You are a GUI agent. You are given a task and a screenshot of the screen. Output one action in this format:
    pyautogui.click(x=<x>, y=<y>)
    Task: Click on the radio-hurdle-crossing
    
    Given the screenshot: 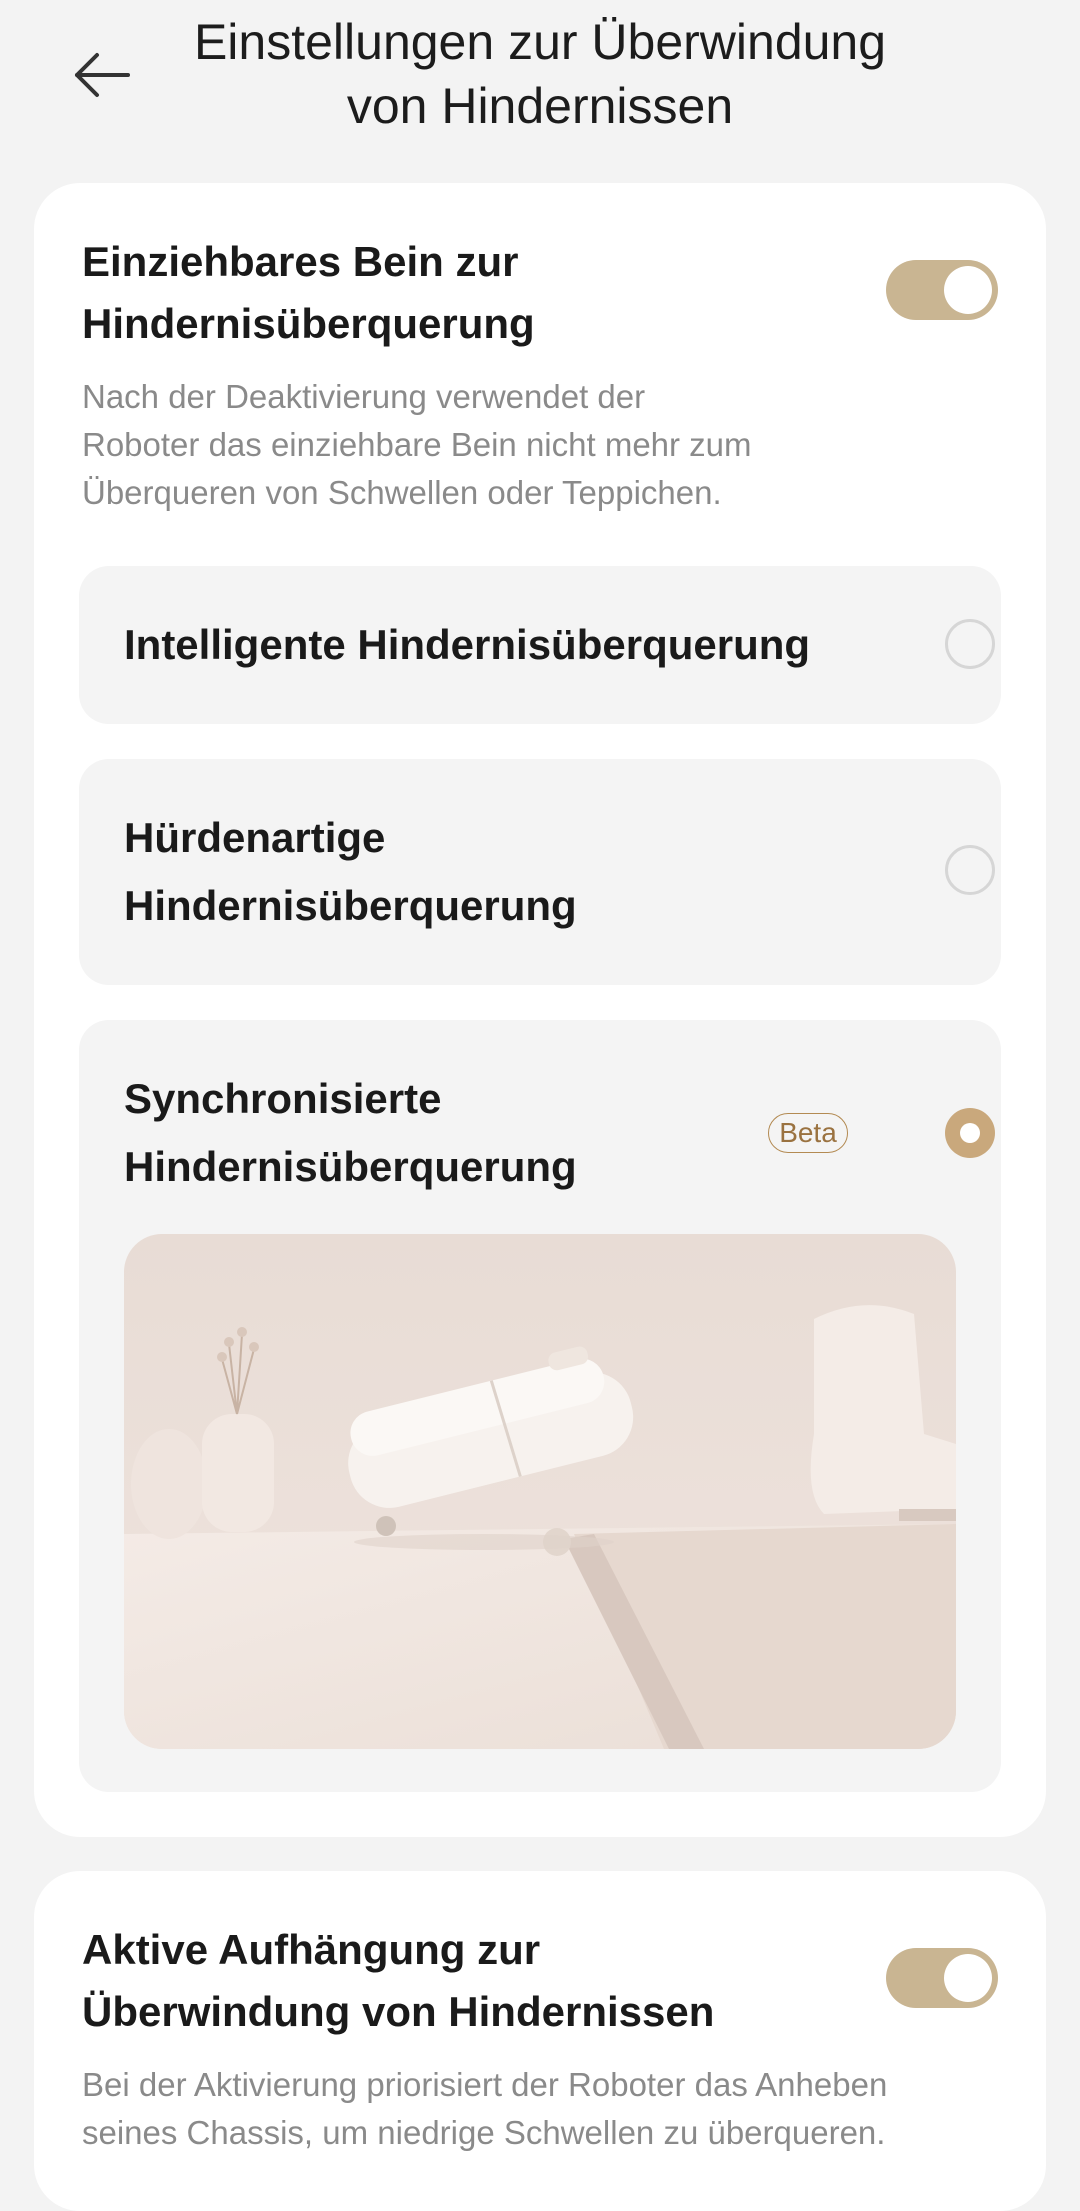 What is the action you would take?
    pyautogui.click(x=970, y=870)
    